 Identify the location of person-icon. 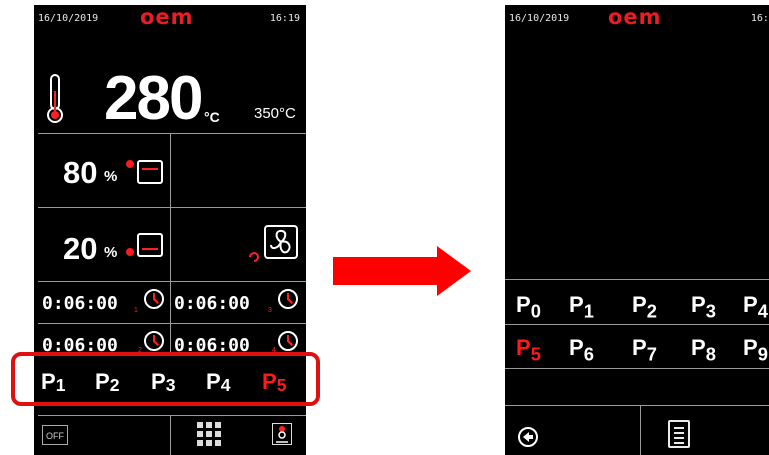
(282, 434).